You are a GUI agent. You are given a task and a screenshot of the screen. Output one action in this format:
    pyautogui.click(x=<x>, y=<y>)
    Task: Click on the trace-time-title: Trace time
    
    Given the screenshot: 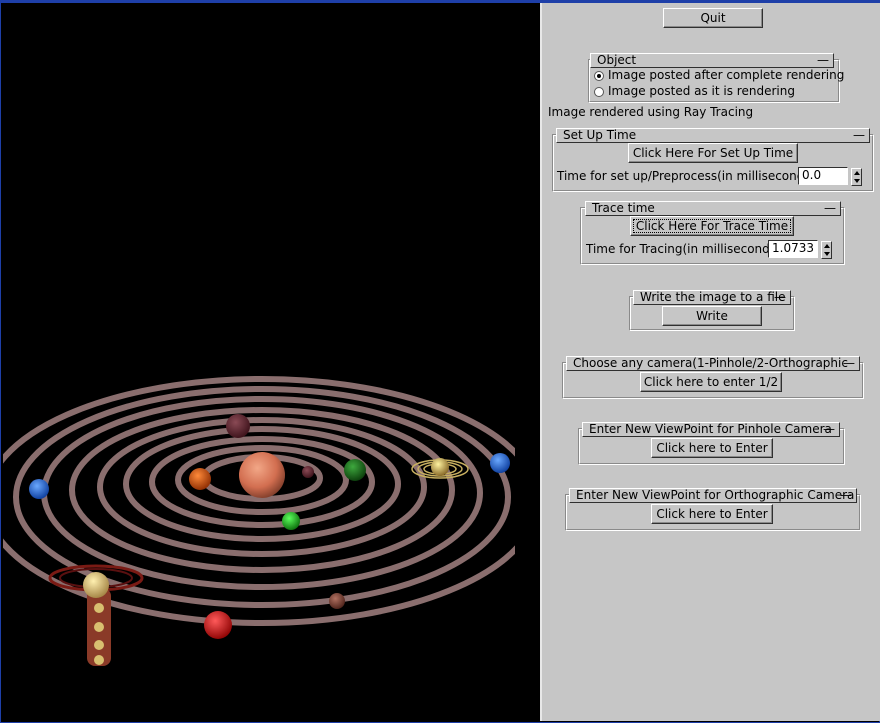 What is the action you would take?
    pyautogui.click(x=623, y=208)
    